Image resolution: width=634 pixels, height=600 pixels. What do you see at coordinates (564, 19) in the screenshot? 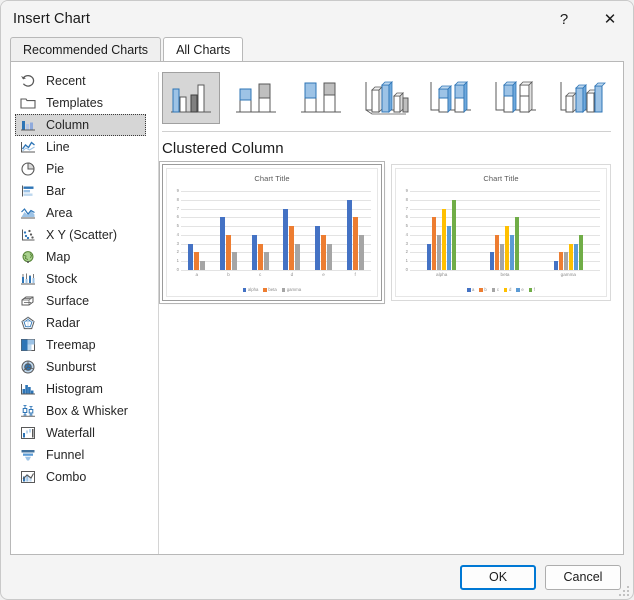
I see `help-icon: ?` at bounding box center [564, 19].